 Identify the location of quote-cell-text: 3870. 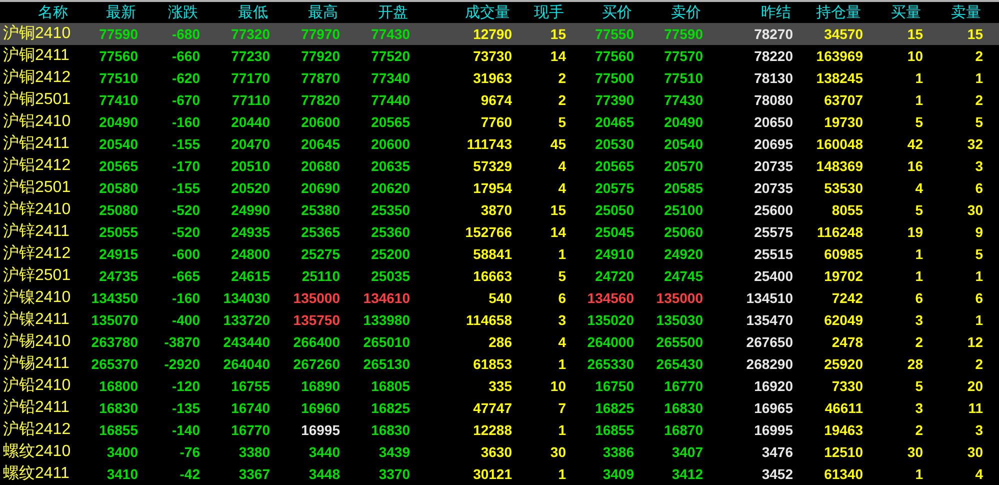
(496, 210).